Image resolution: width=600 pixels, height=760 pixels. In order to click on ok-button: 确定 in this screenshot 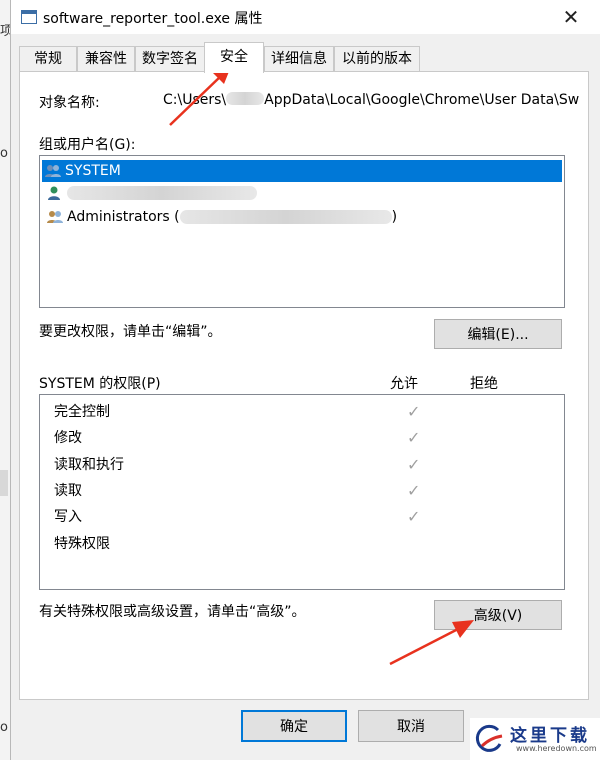, I will do `click(294, 726)`.